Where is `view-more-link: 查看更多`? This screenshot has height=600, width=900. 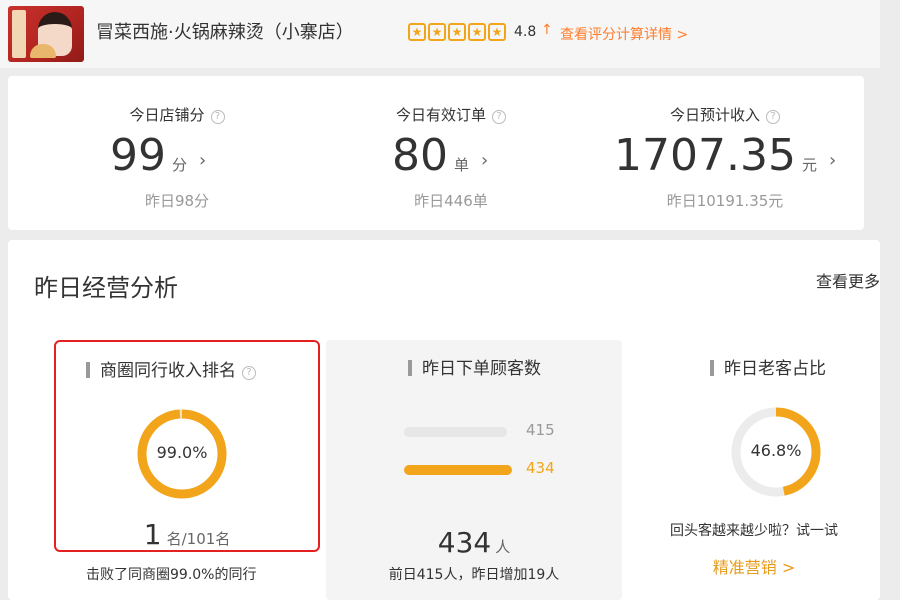 view-more-link: 查看更多 is located at coordinates (848, 280).